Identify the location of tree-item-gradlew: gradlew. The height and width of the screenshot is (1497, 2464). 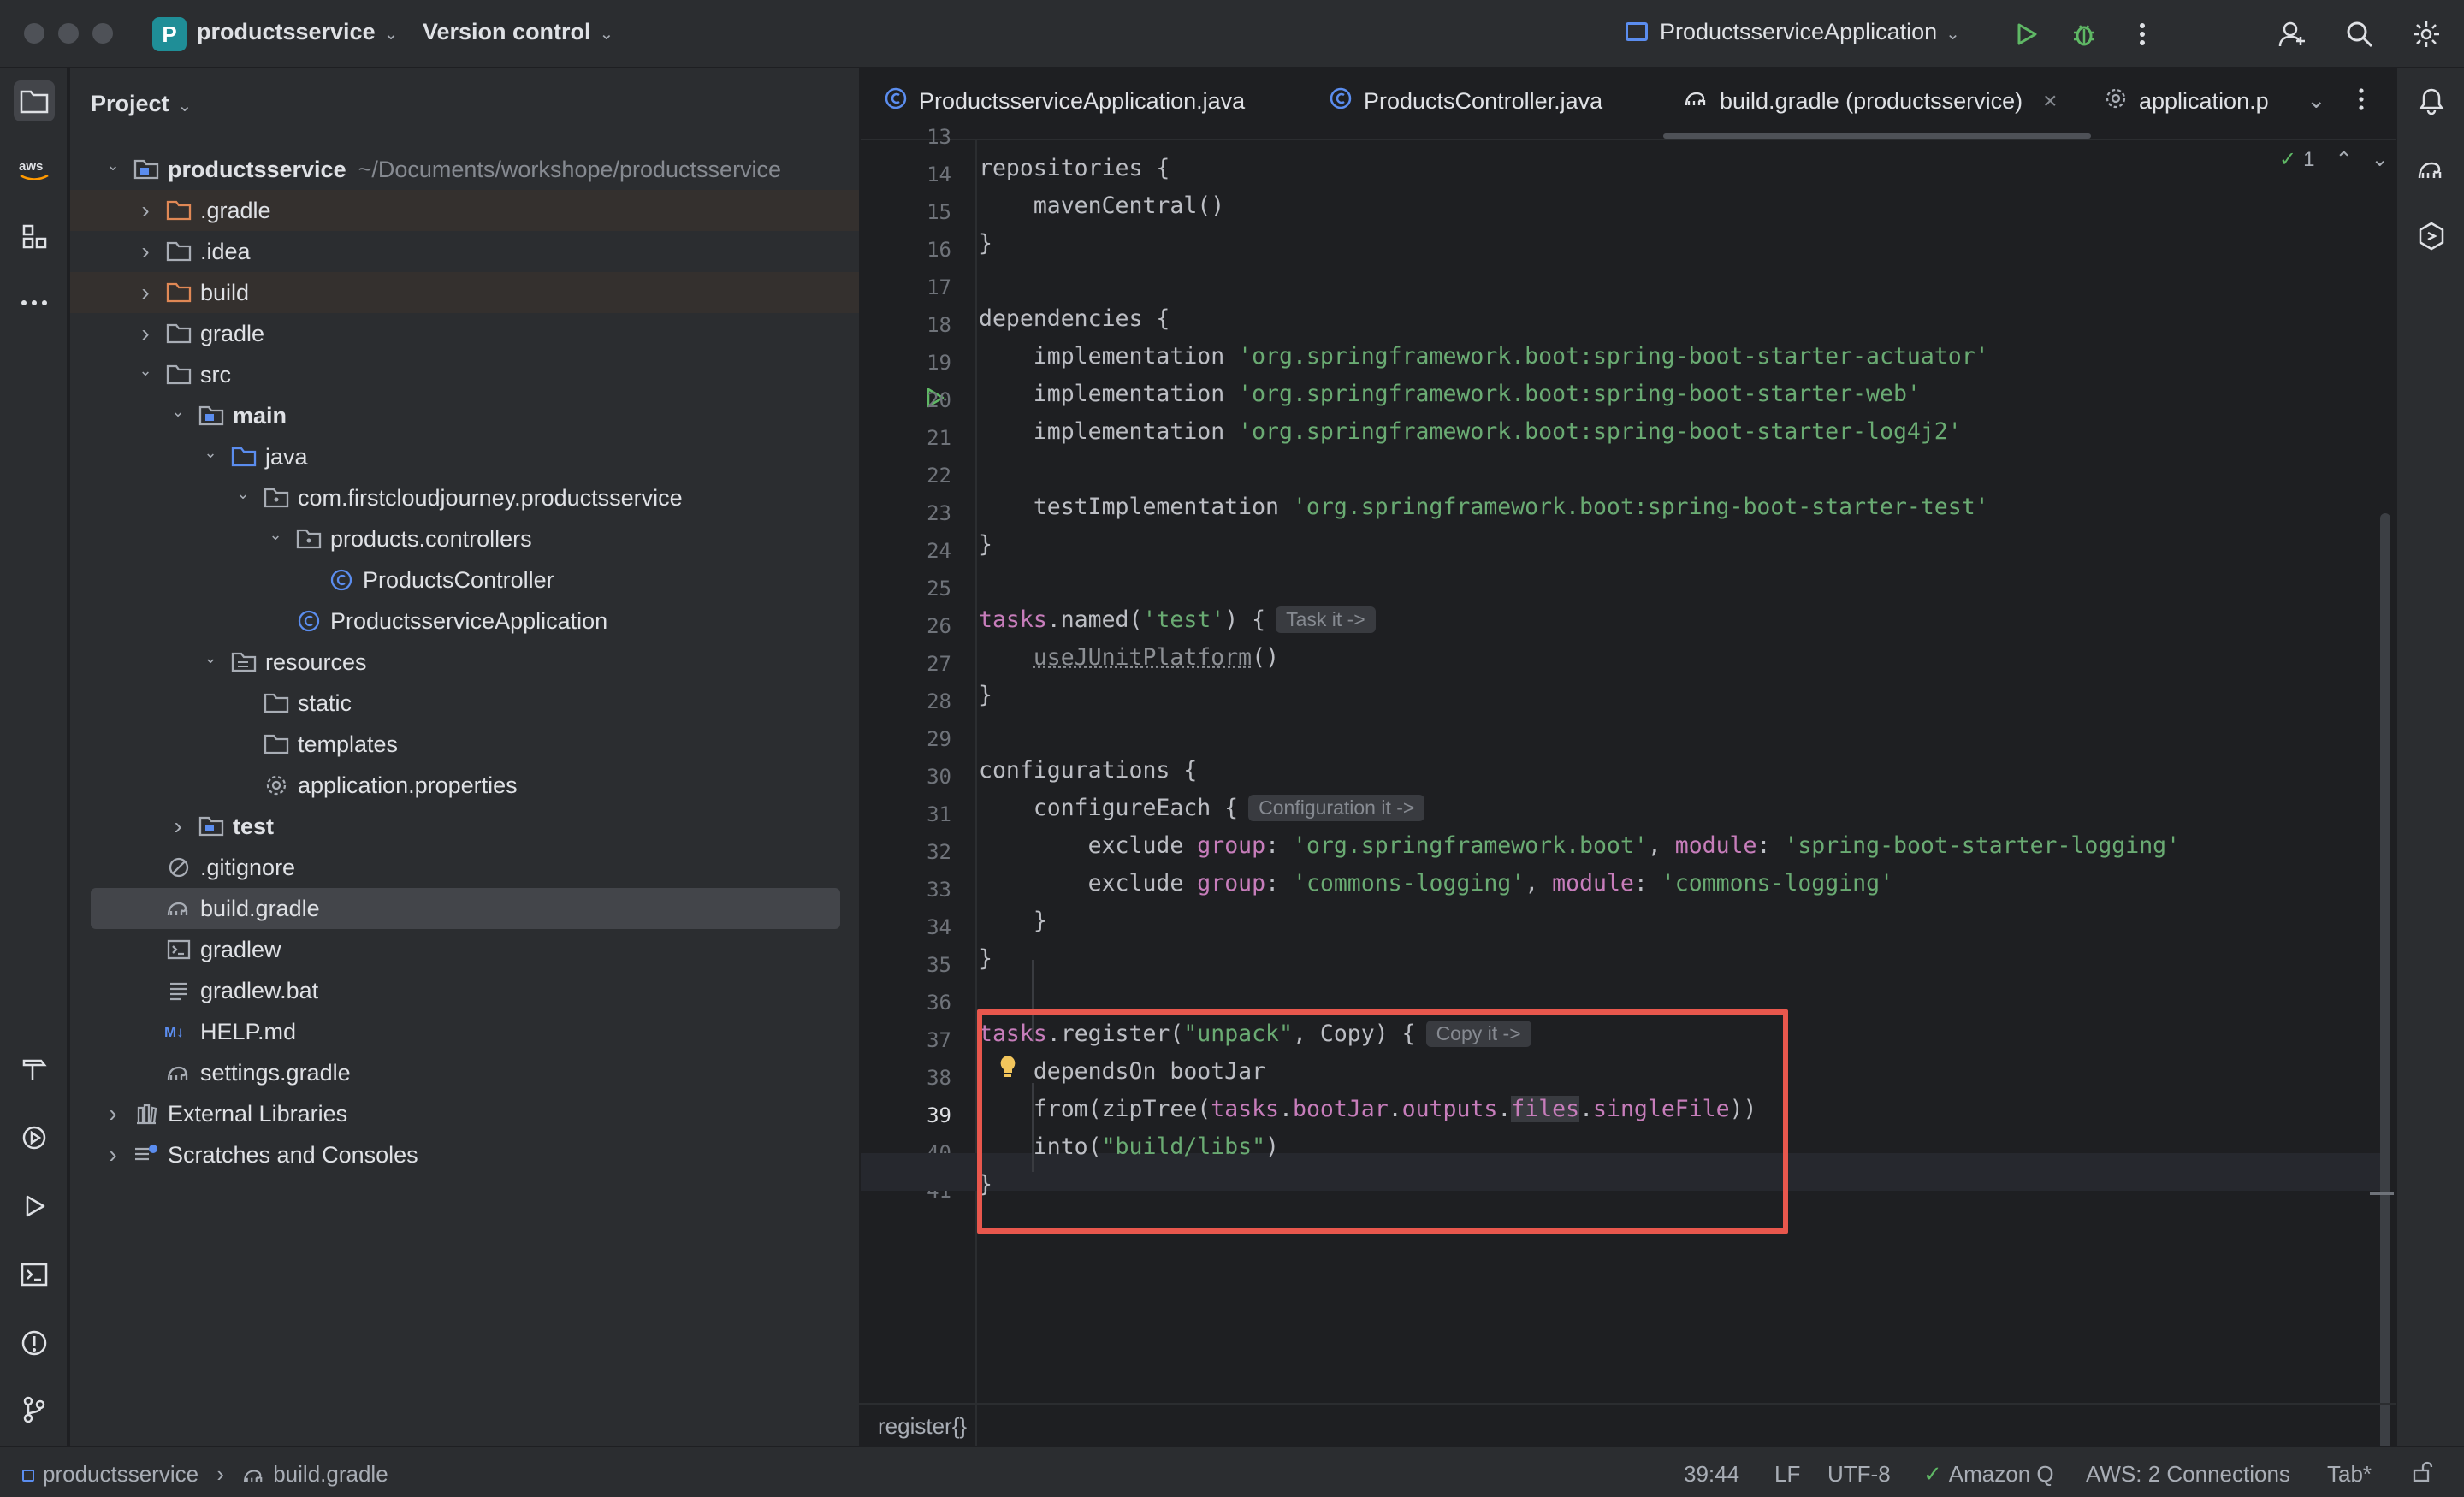
(464, 949).